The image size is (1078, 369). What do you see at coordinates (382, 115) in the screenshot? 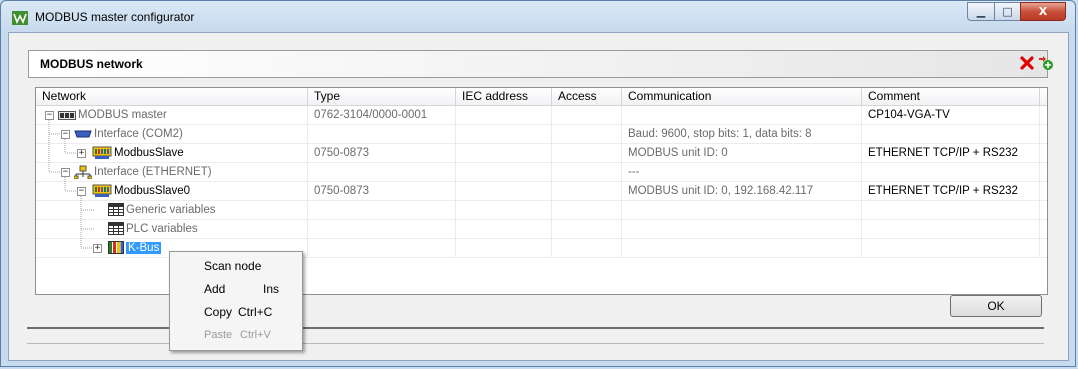
I see `type-cell: 0762-3104/0000-0001` at bounding box center [382, 115].